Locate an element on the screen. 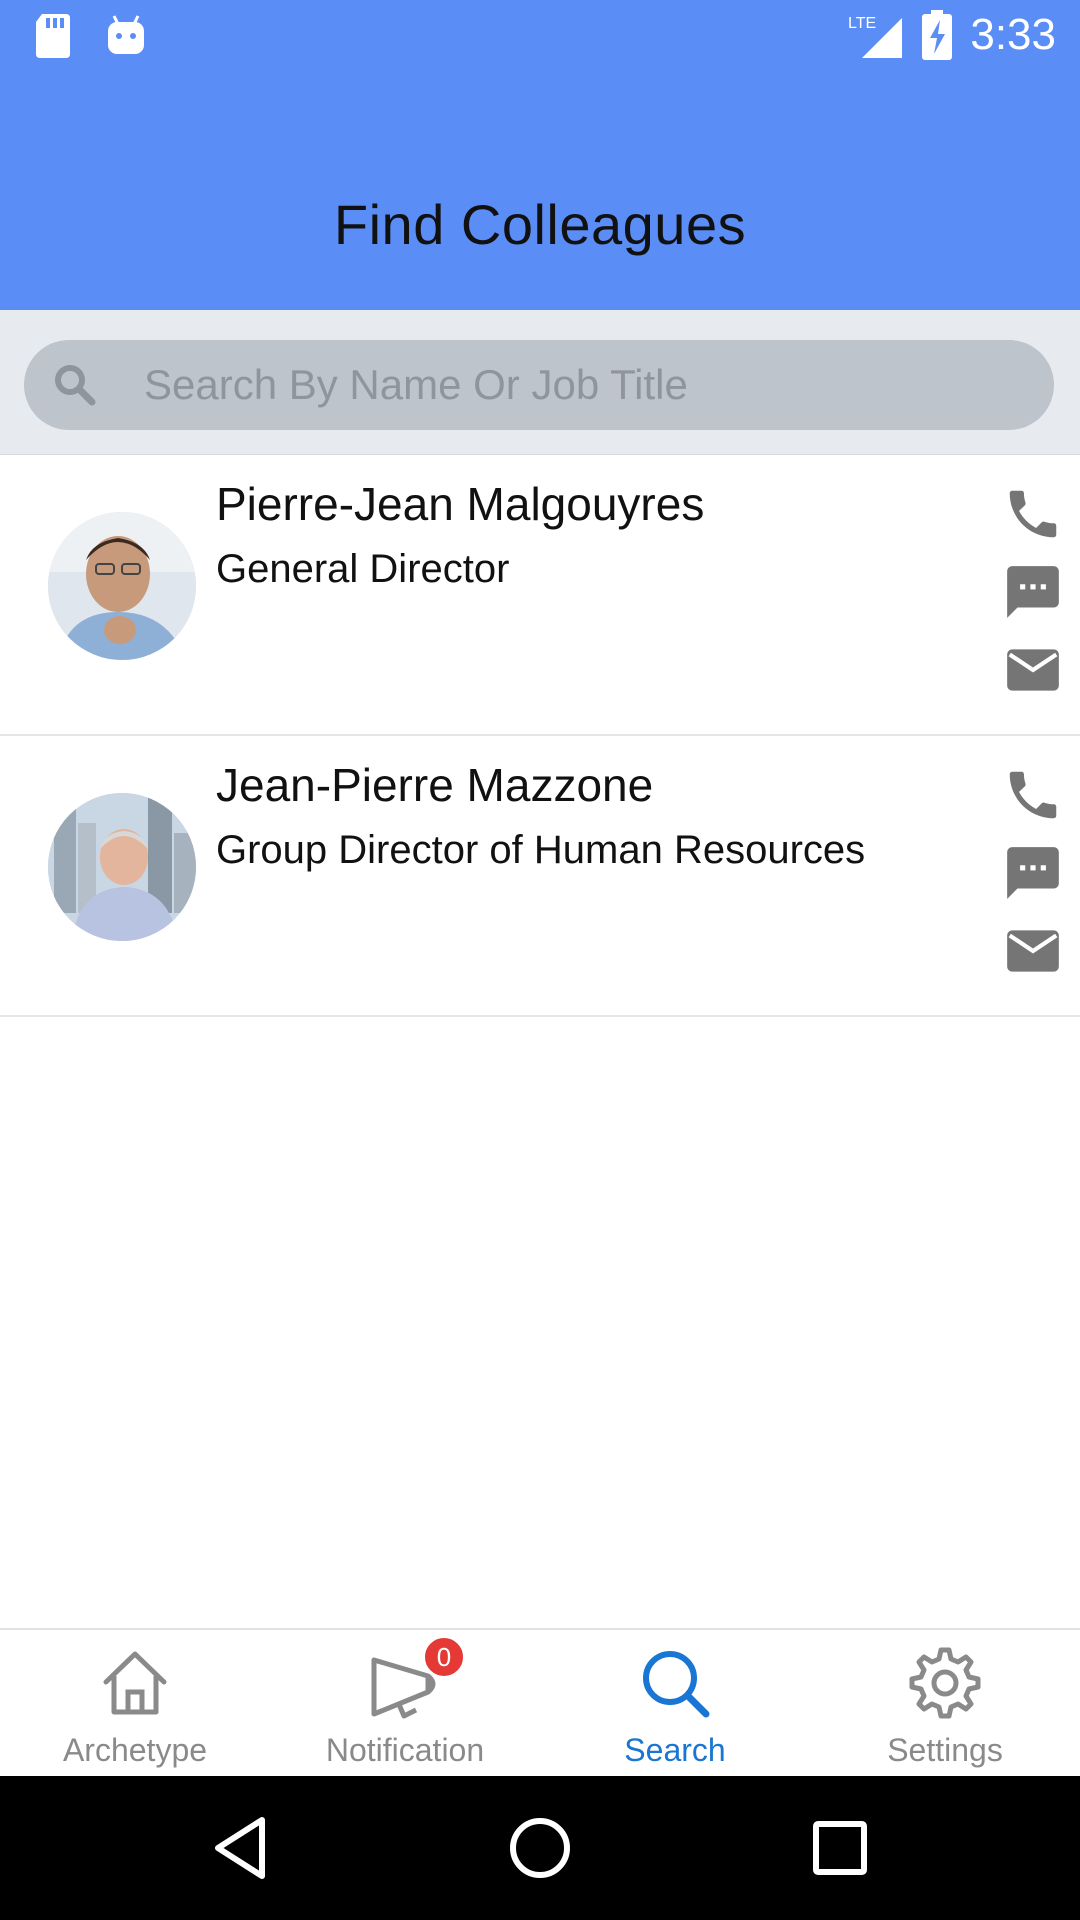 The image size is (1080, 1920). colleague-name: Pierre-Jean Malgouyres is located at coordinates (460, 504).